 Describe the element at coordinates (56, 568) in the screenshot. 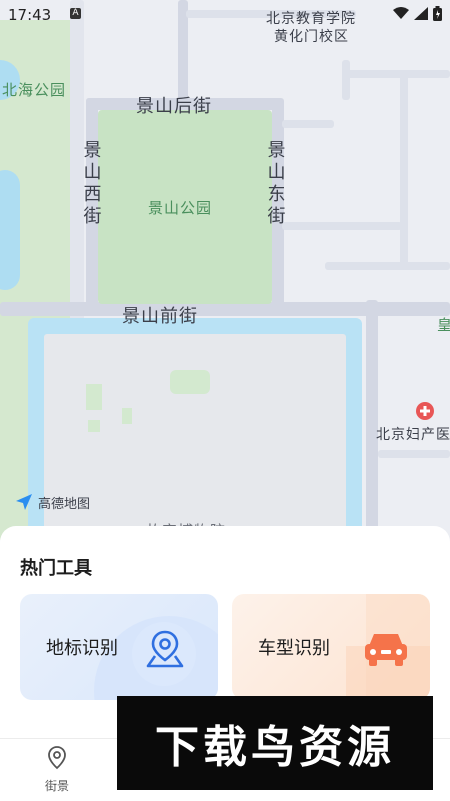

I see `sheet-title: 热门工具` at that location.